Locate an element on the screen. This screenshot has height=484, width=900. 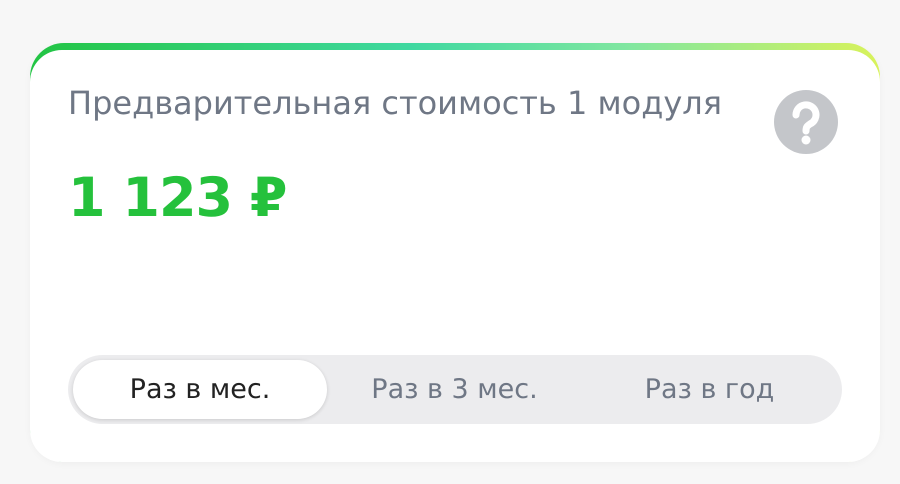
price: 1 123 ₽ is located at coordinates (178, 197).